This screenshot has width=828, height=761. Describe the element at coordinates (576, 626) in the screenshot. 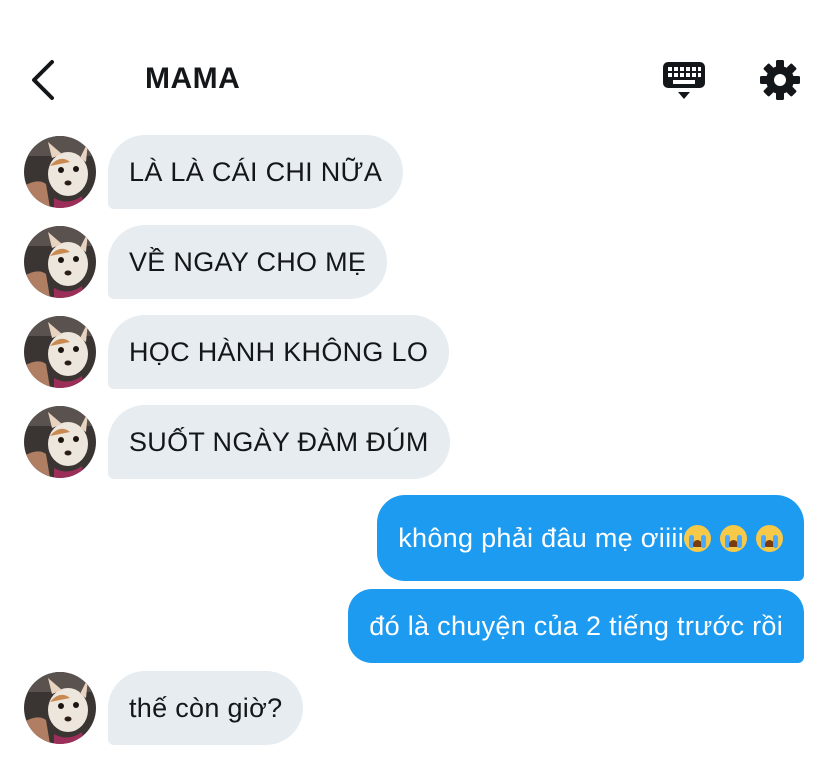

I see `message-bubble-outgoing: đó là chuyện của 2 tiếng trước rồi` at that location.